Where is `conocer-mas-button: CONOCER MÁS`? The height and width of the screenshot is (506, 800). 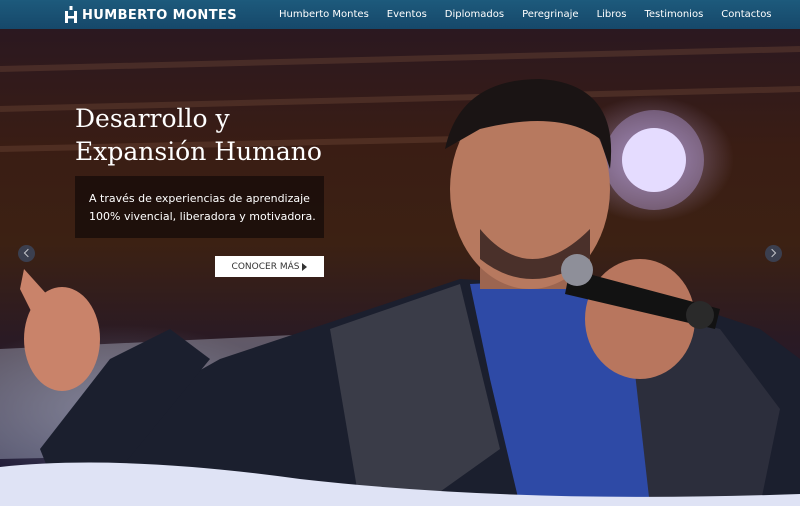 conocer-mas-button: CONOCER MÁS is located at coordinates (269, 266).